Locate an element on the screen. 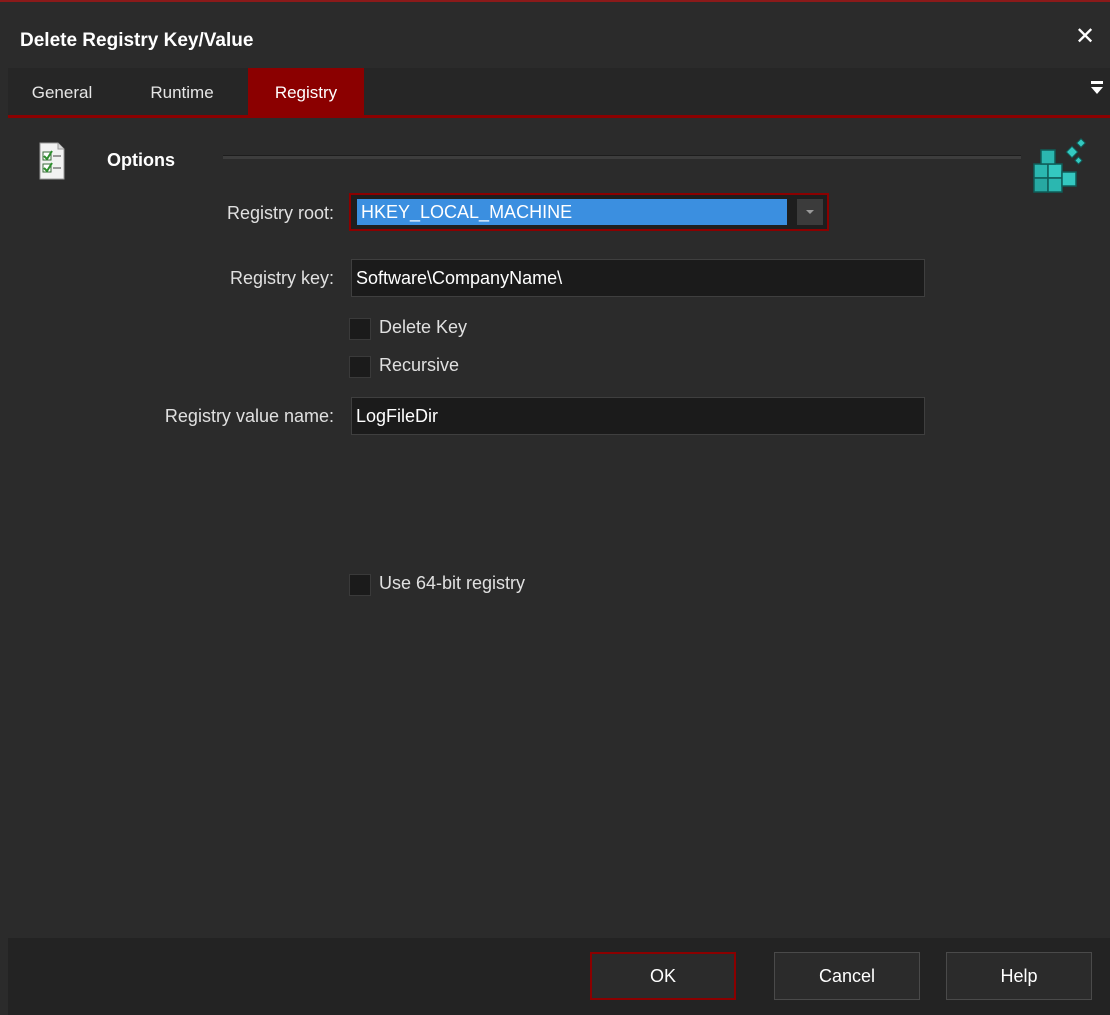 The width and height of the screenshot is (1110, 1015). use-64bit-label: Use 64-bit registry is located at coordinates (452, 583).